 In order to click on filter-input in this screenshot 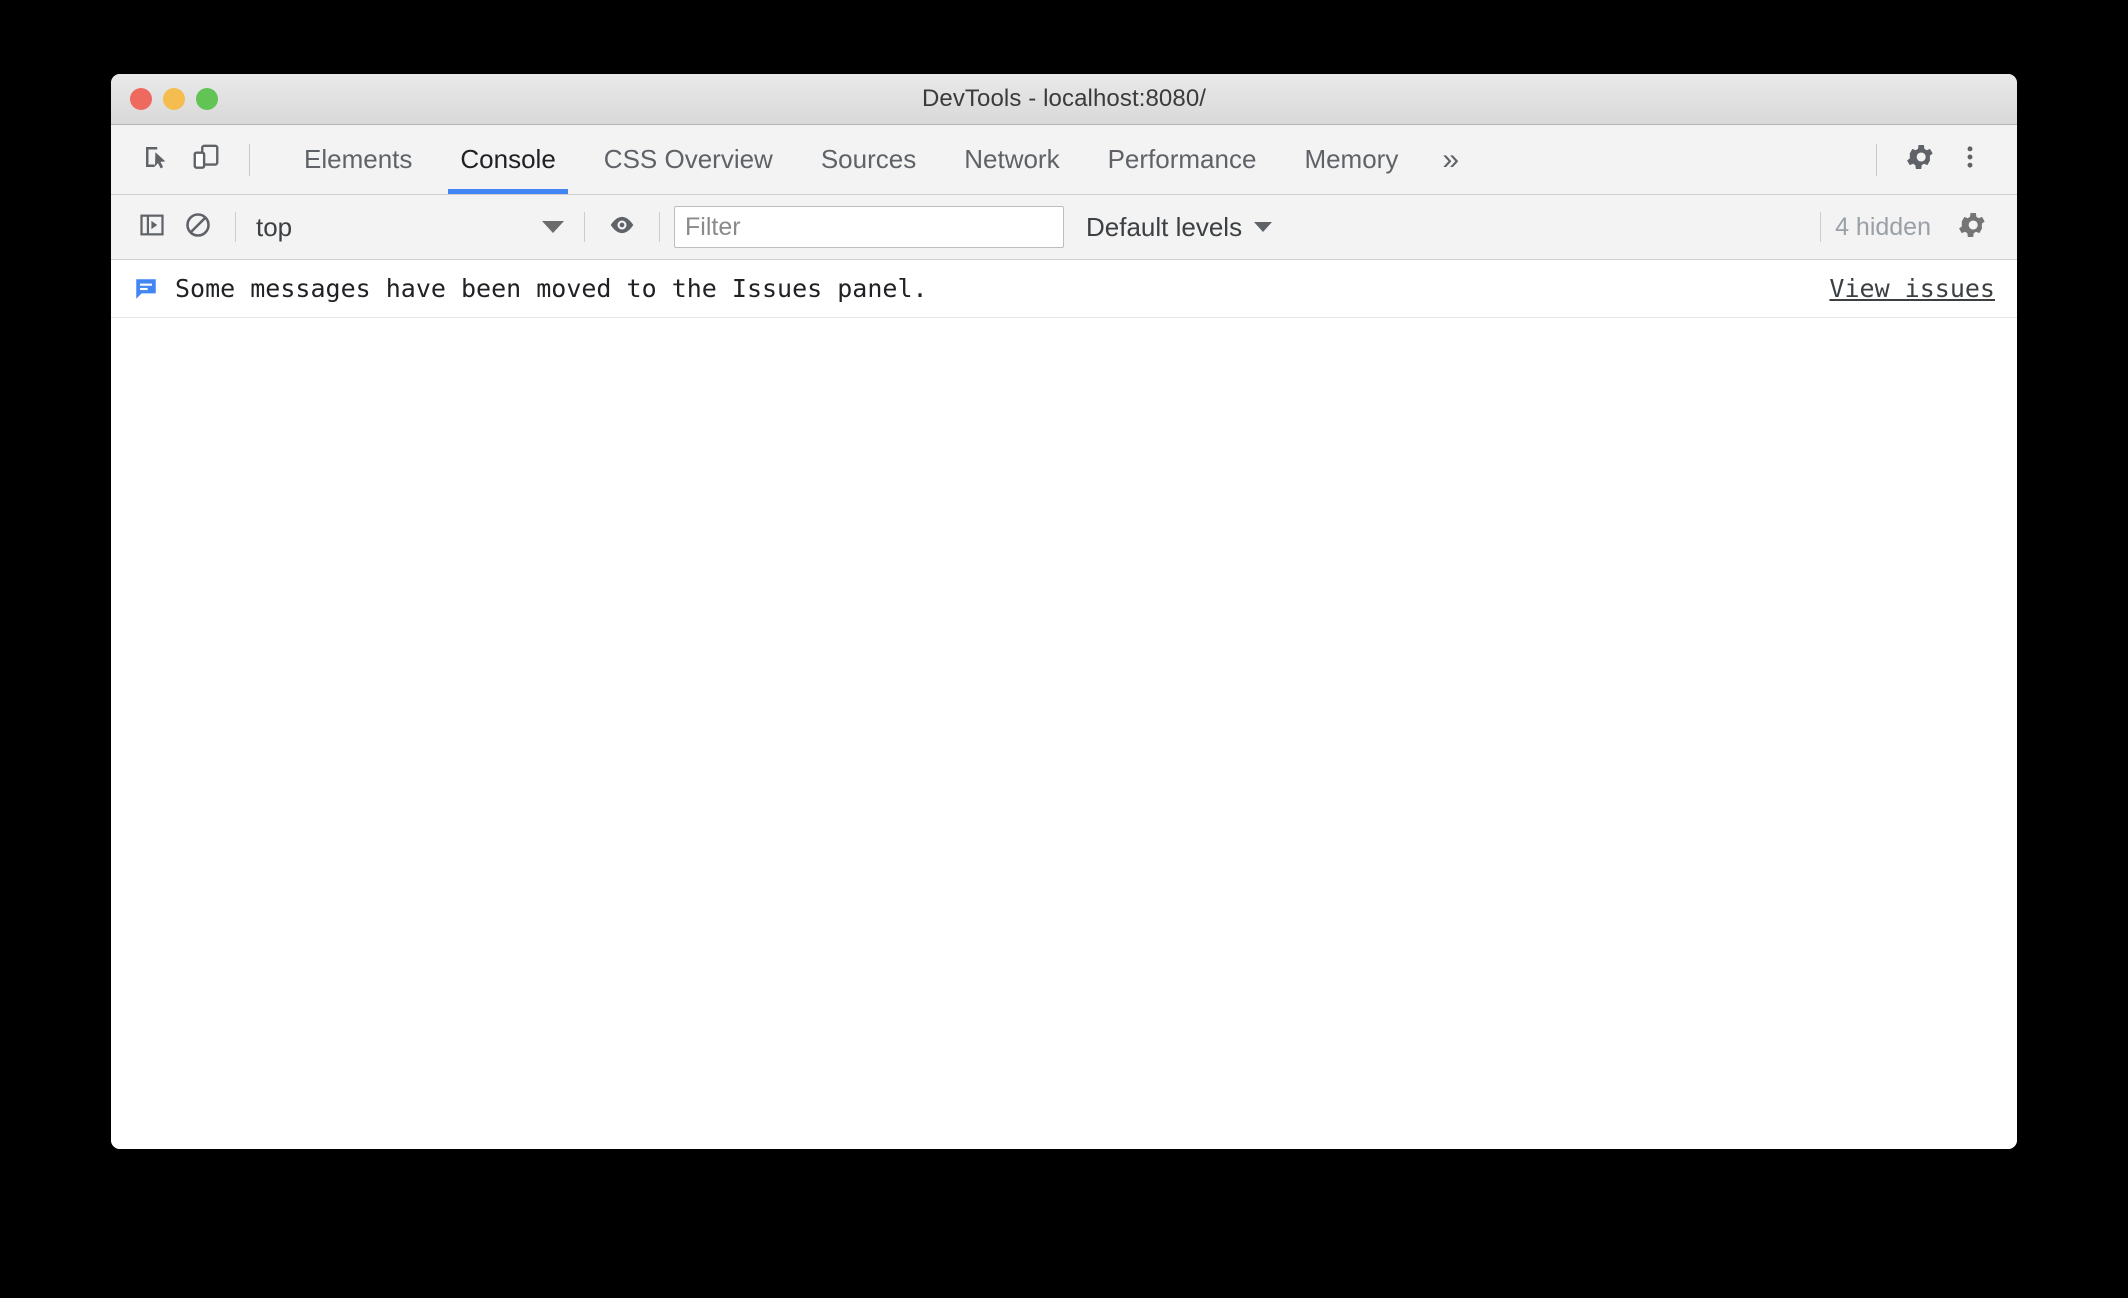, I will do `click(869, 227)`.